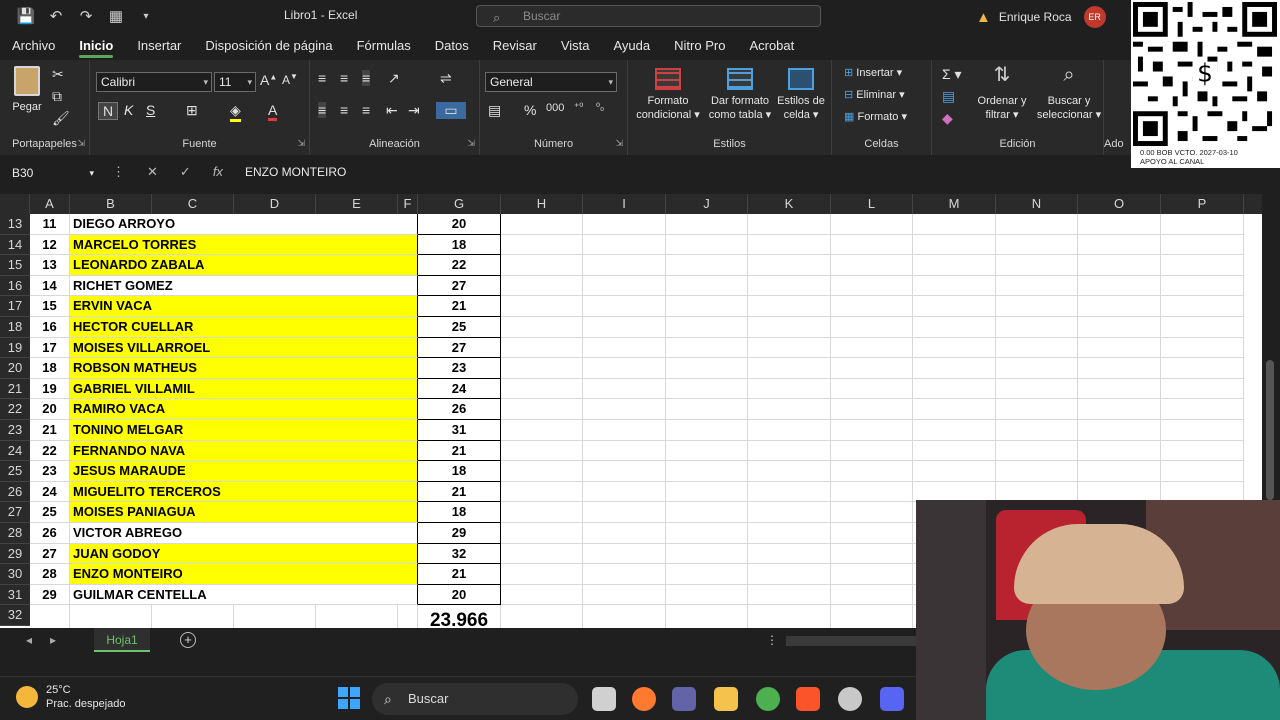  I want to click on format-cells-button: ▦ Formato ▾, so click(875, 117).